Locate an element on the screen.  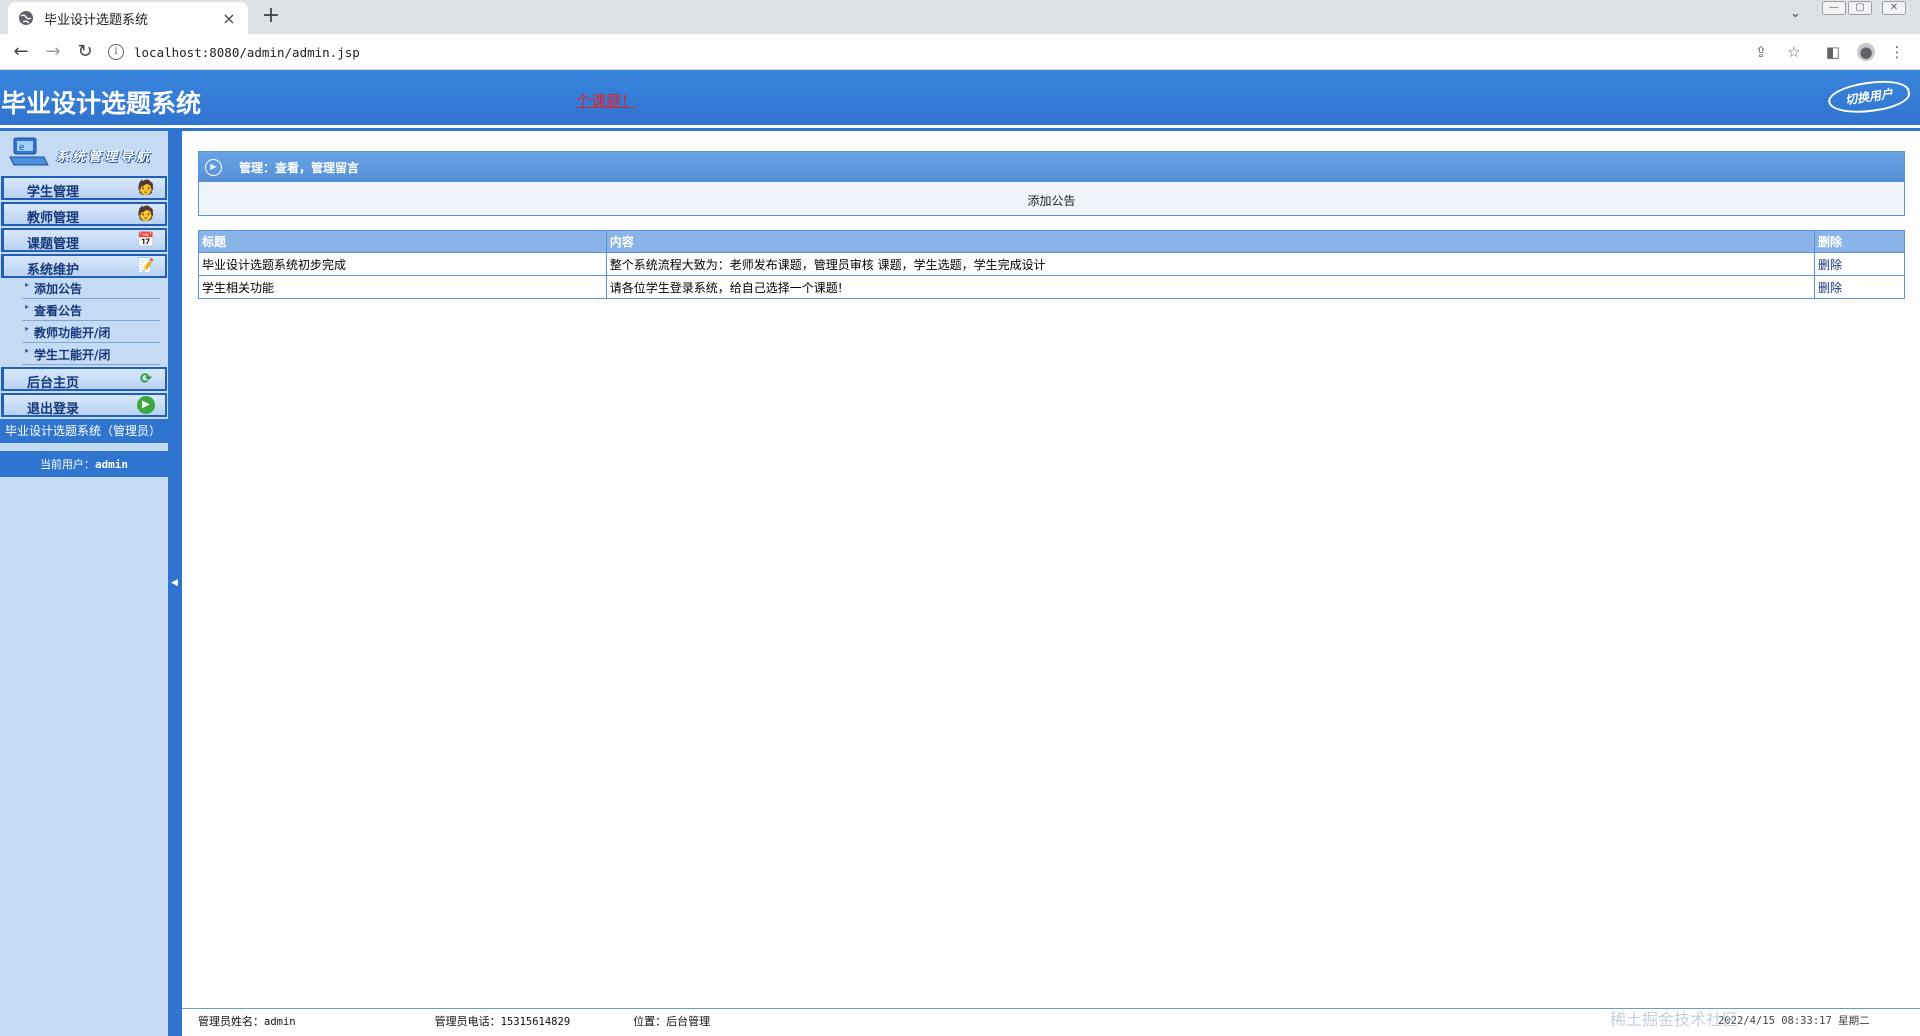
sidebar-nav-title: 系统管理导航 is located at coordinates (104, 157).